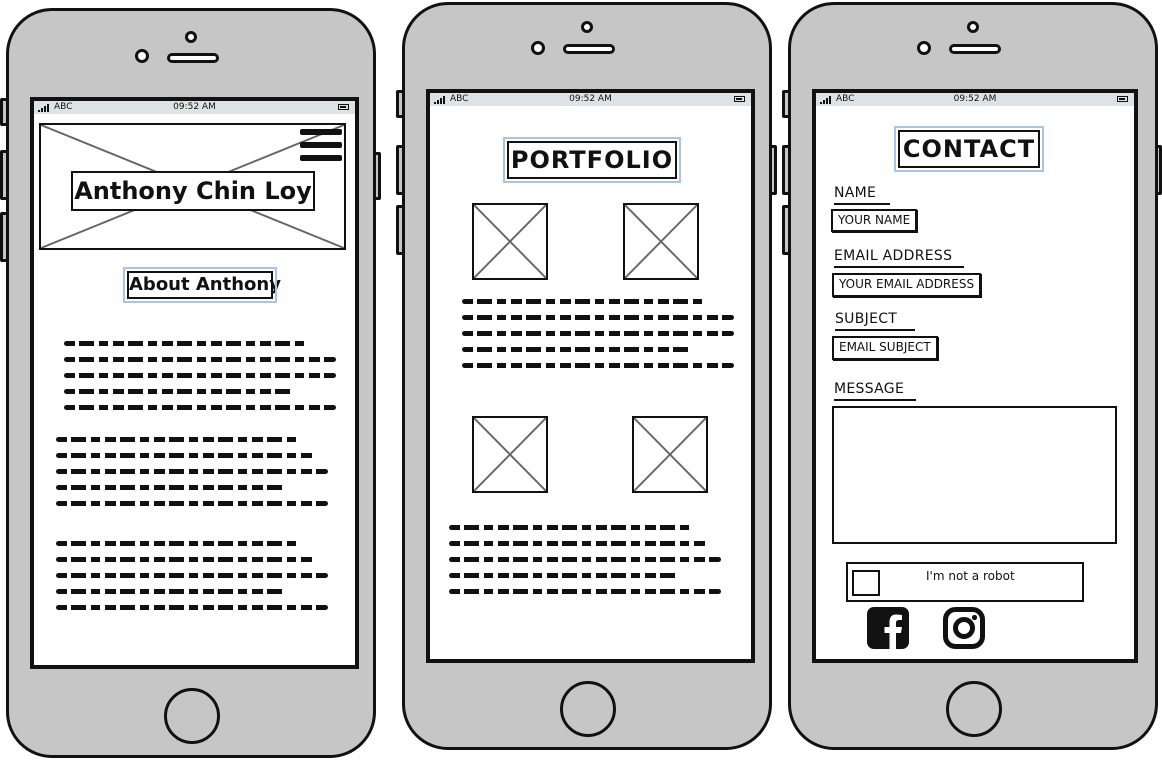  I want to click on subject-label-text: SUBJECT, so click(866, 319).